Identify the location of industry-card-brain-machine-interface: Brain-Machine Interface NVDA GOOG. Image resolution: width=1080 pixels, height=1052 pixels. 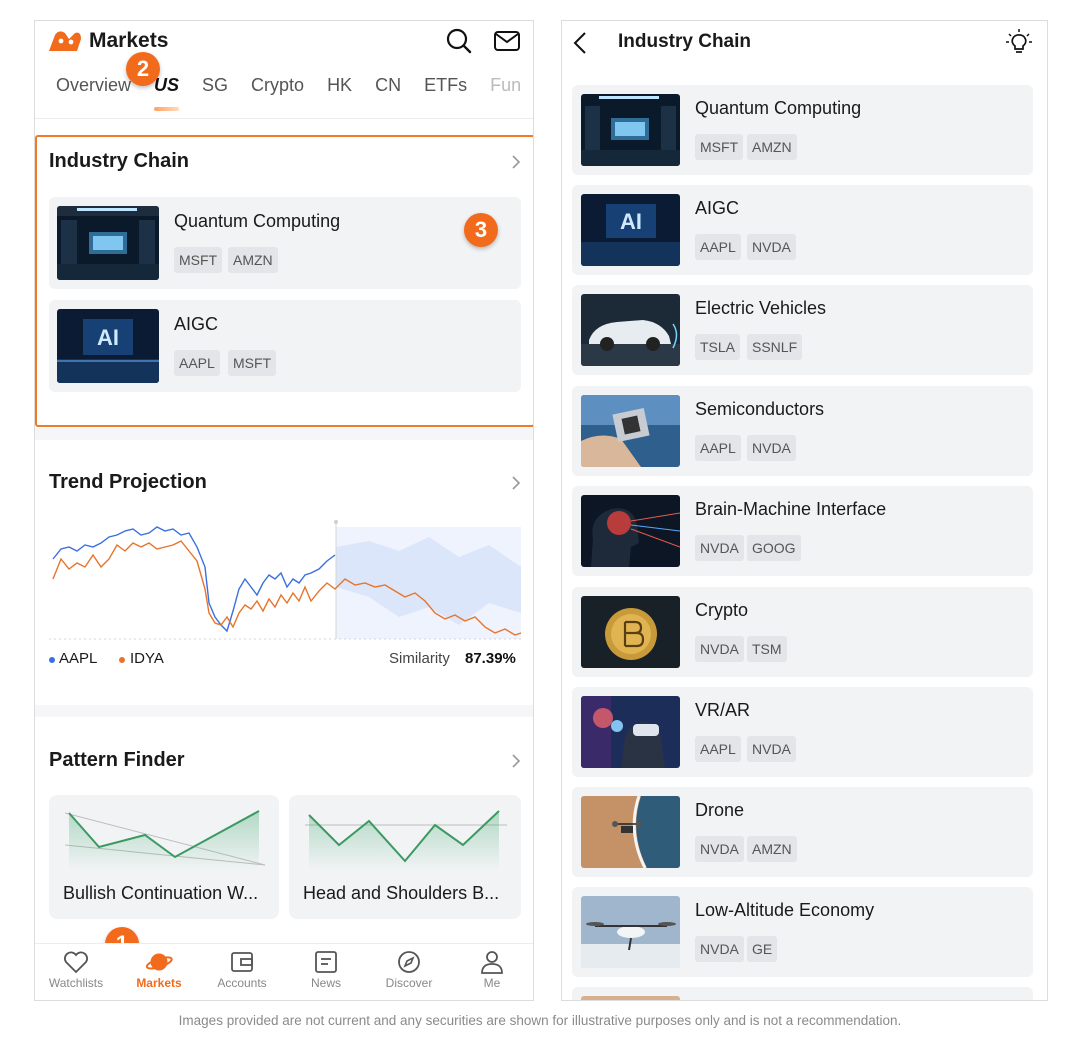
(802, 531).